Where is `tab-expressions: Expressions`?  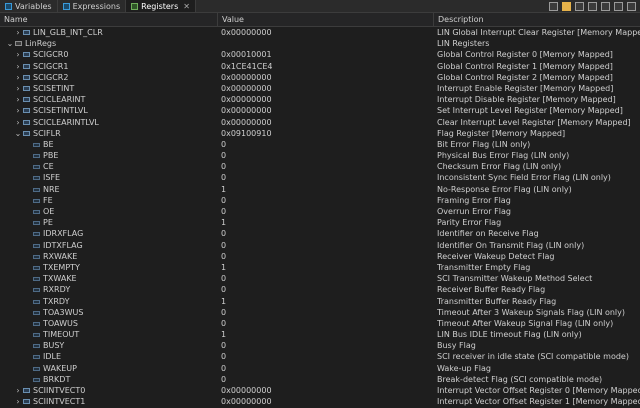 tab-expressions: Expressions is located at coordinates (92, 6).